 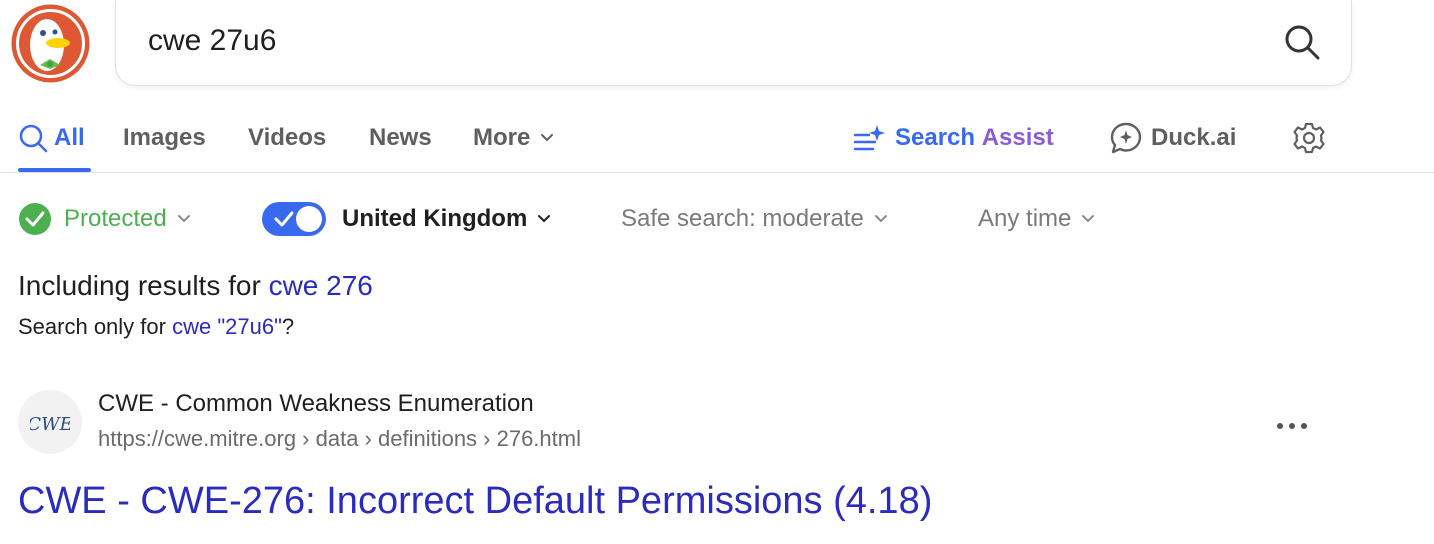 I want to click on result-options-button, so click(x=1292, y=426).